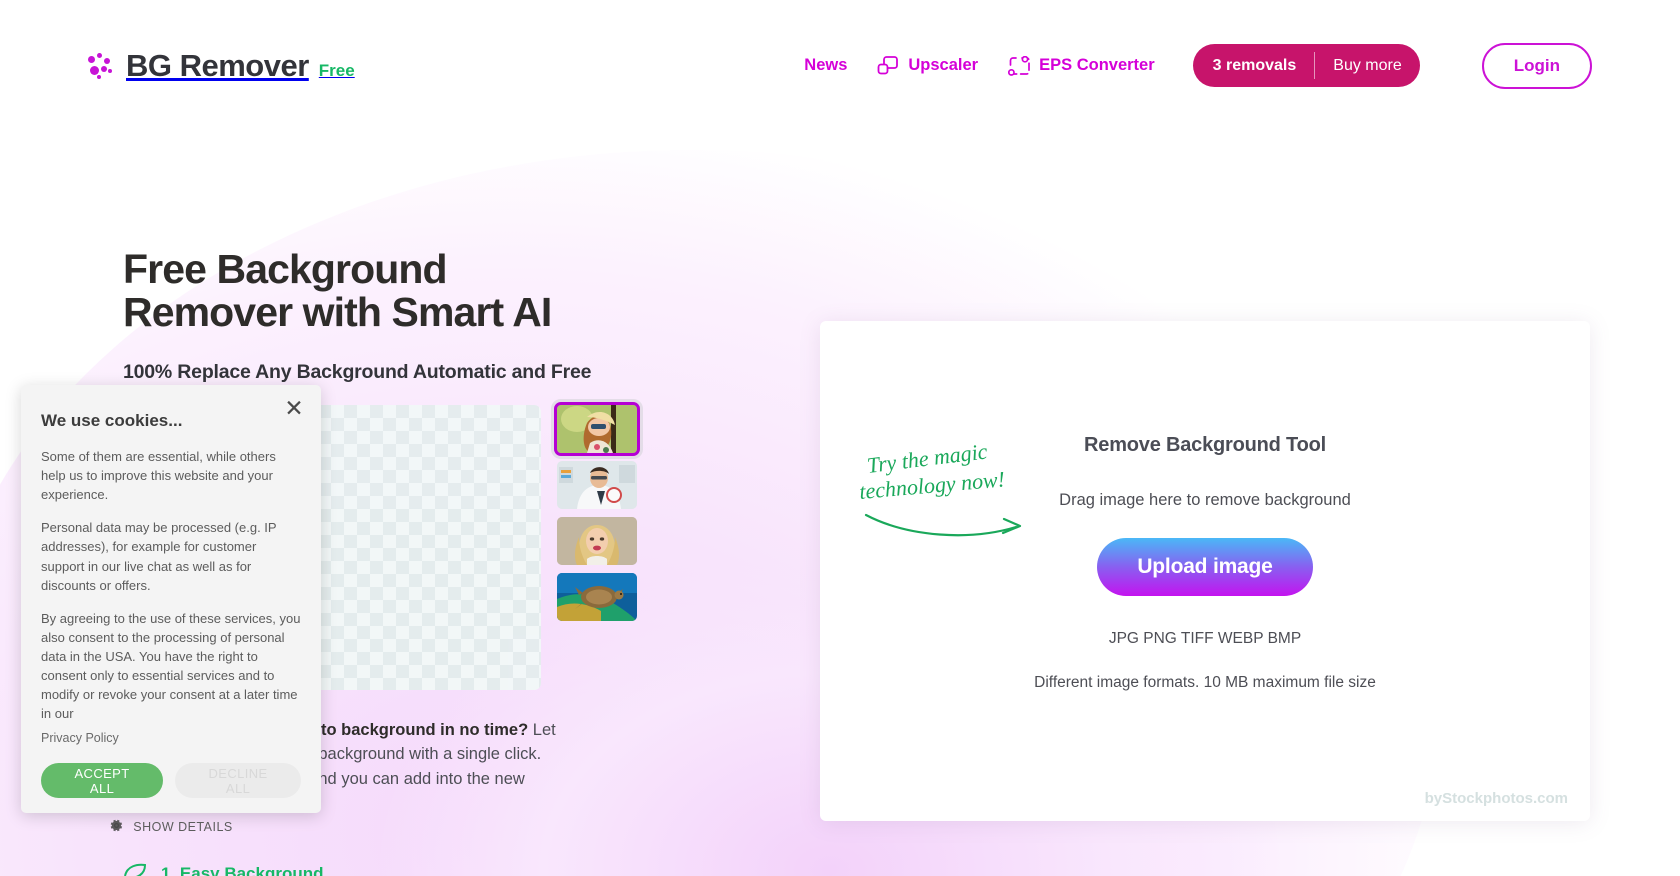 Image resolution: width=1680 pixels, height=876 pixels. Describe the element at coordinates (949, 497) in the screenshot. I see `magic-note-annotation: Try the magic technology now!` at that location.